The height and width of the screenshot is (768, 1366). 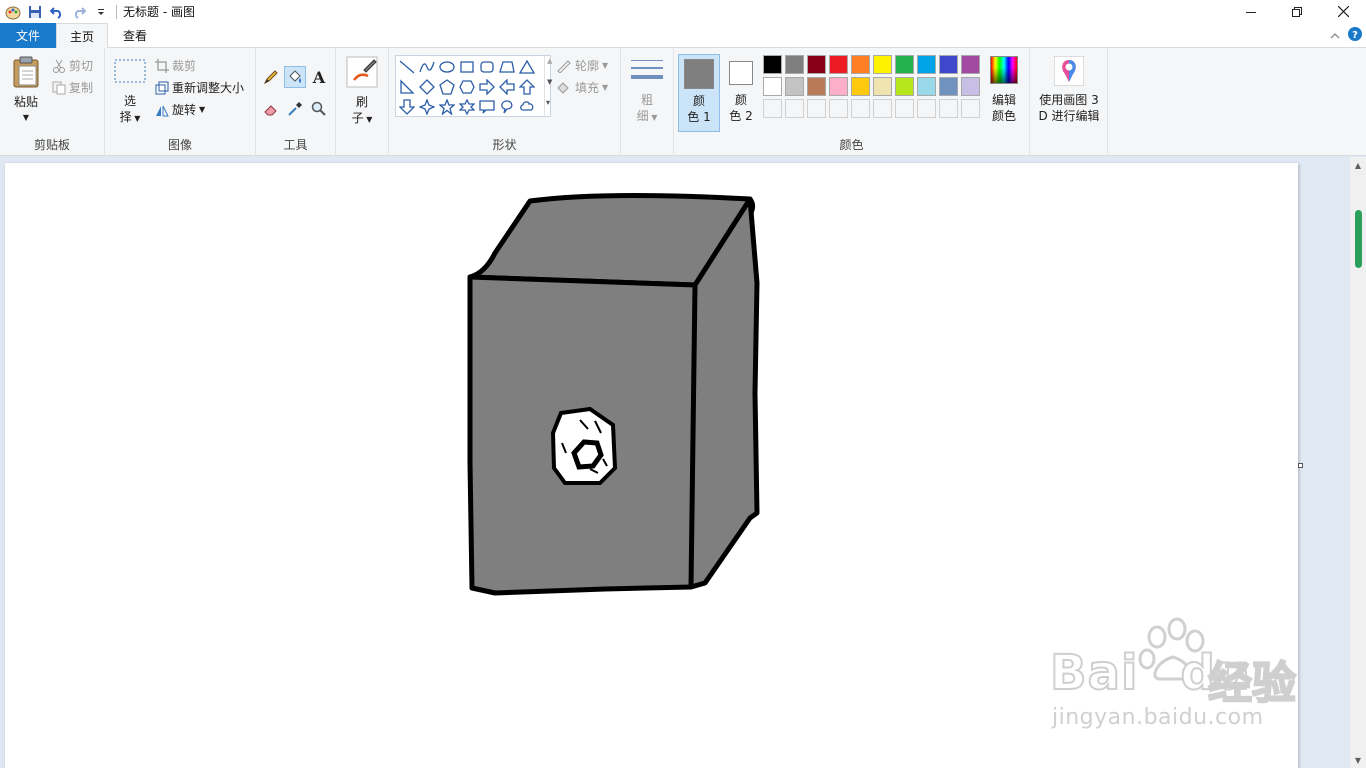 What do you see at coordinates (271, 77) in the screenshot?
I see `pencil-tool` at bounding box center [271, 77].